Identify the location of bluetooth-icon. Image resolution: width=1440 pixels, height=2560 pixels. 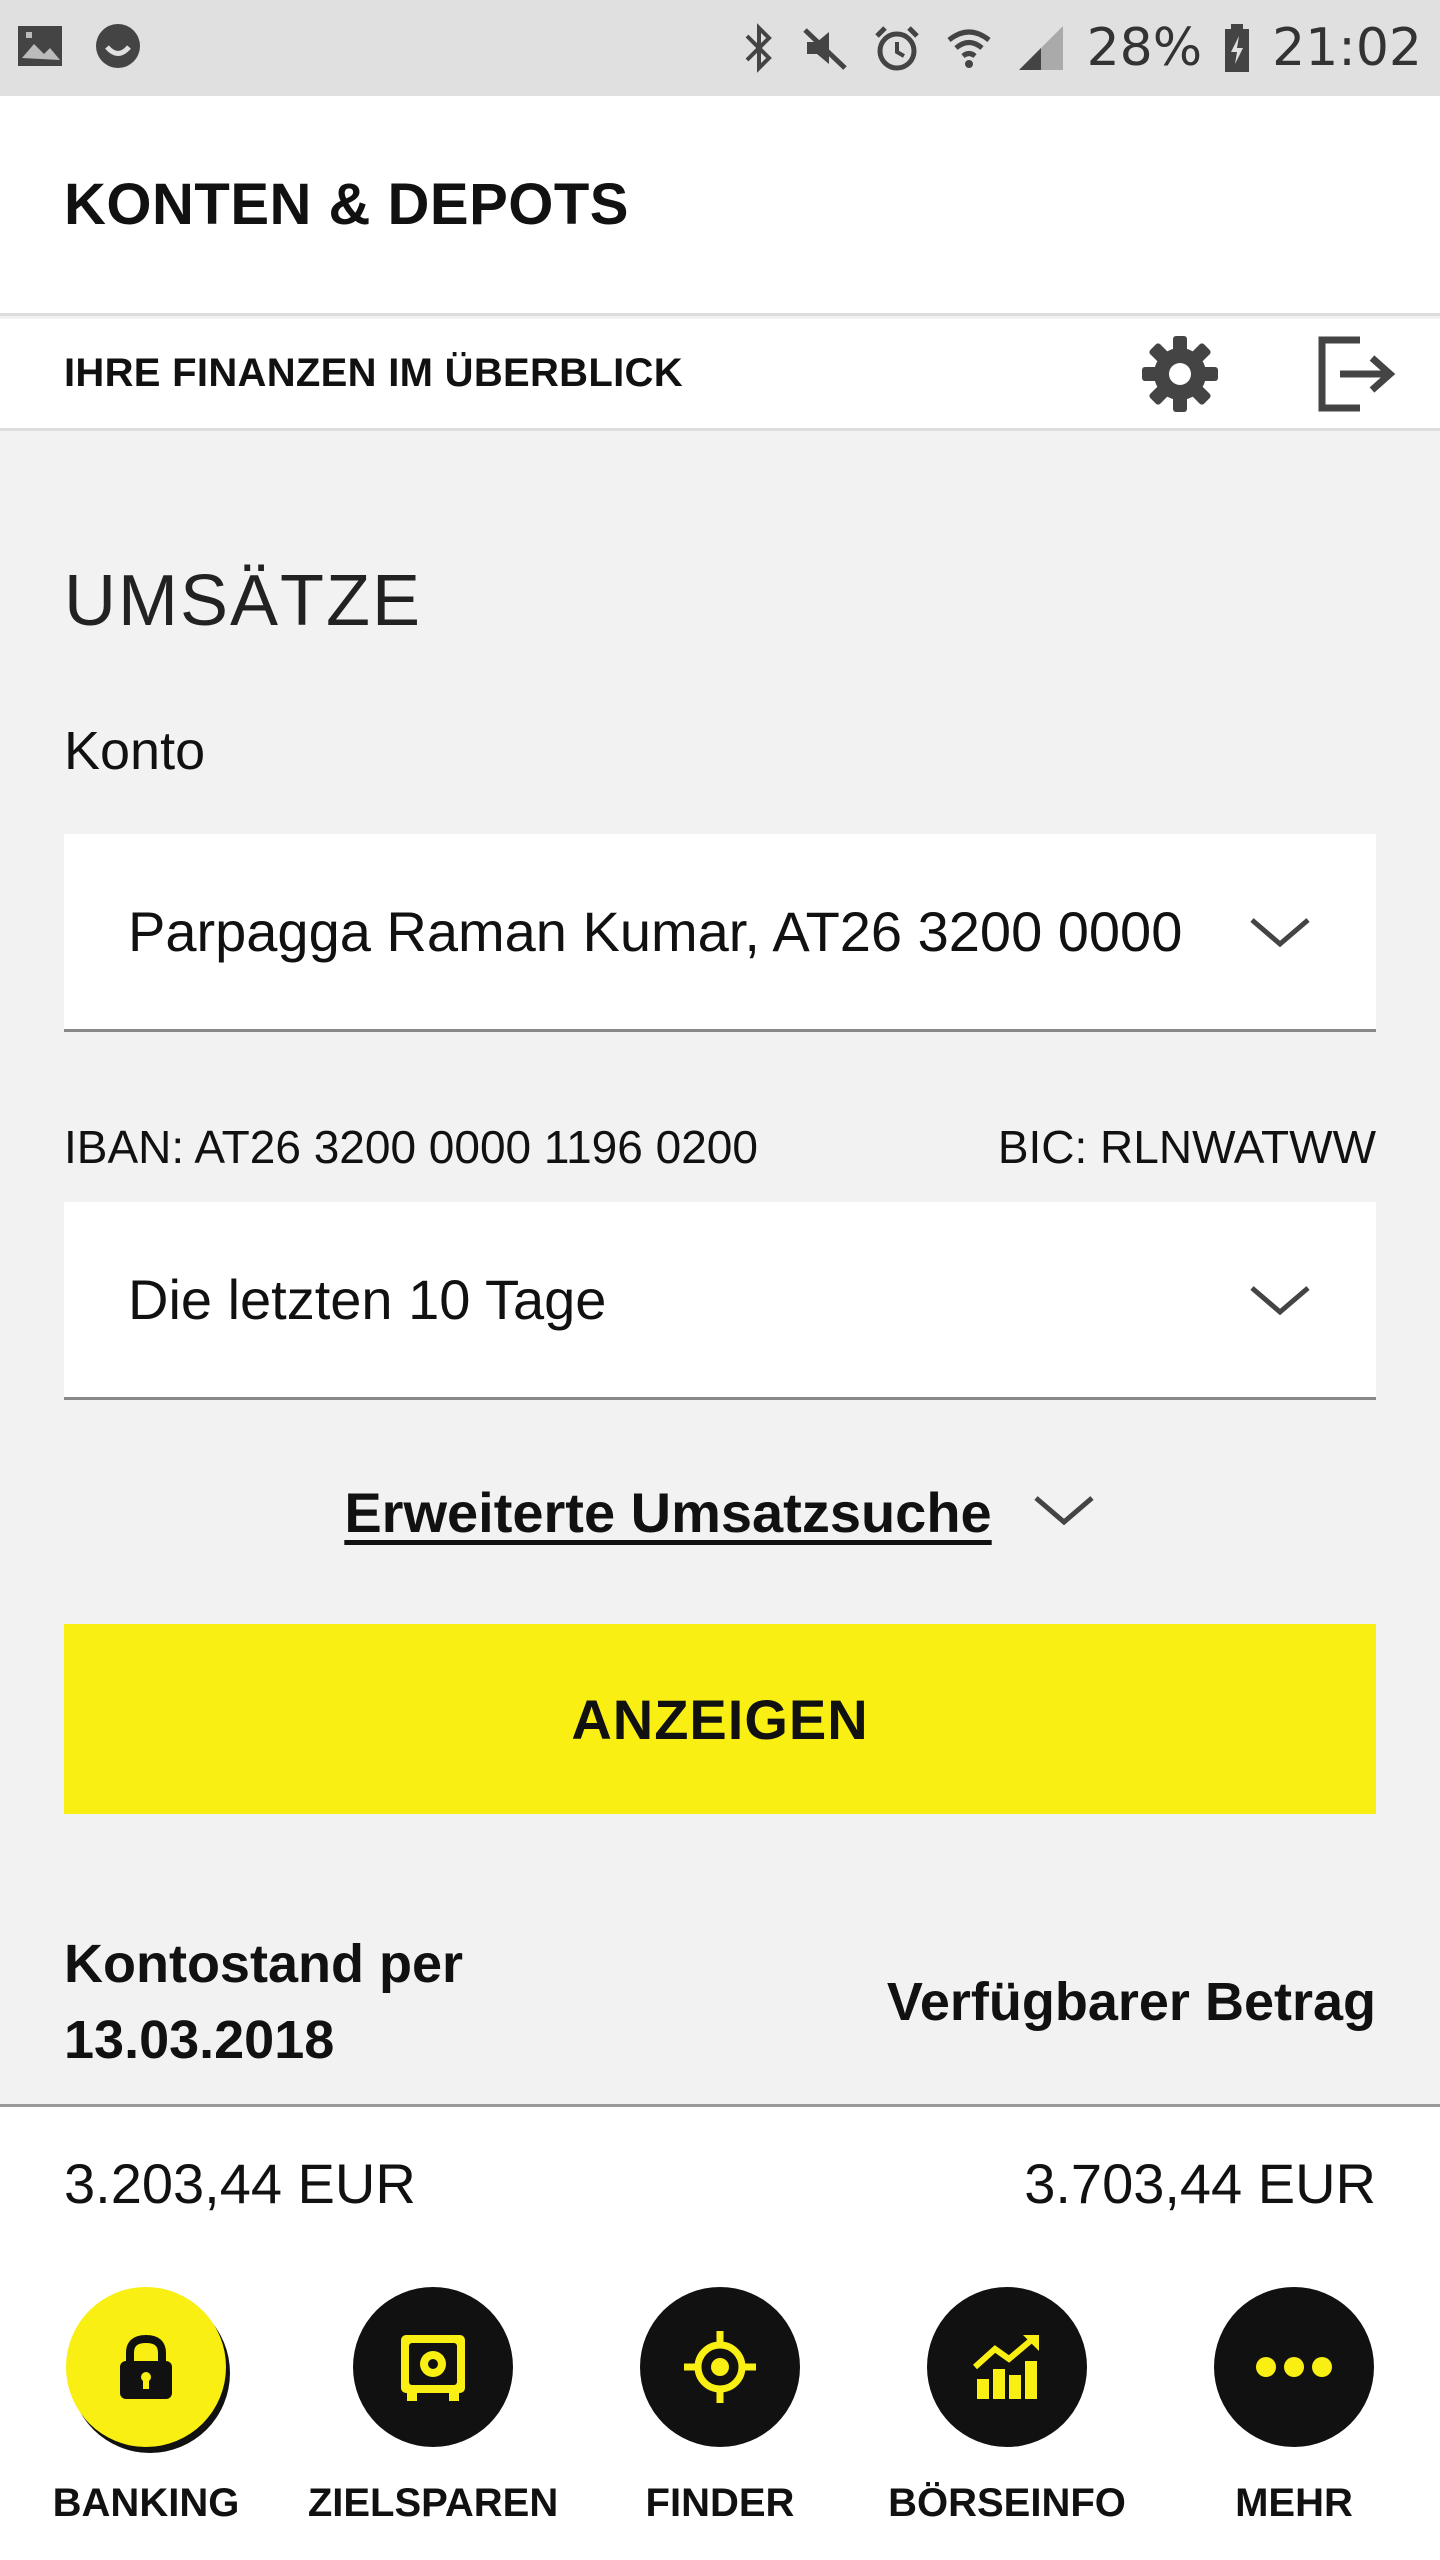
(759, 48).